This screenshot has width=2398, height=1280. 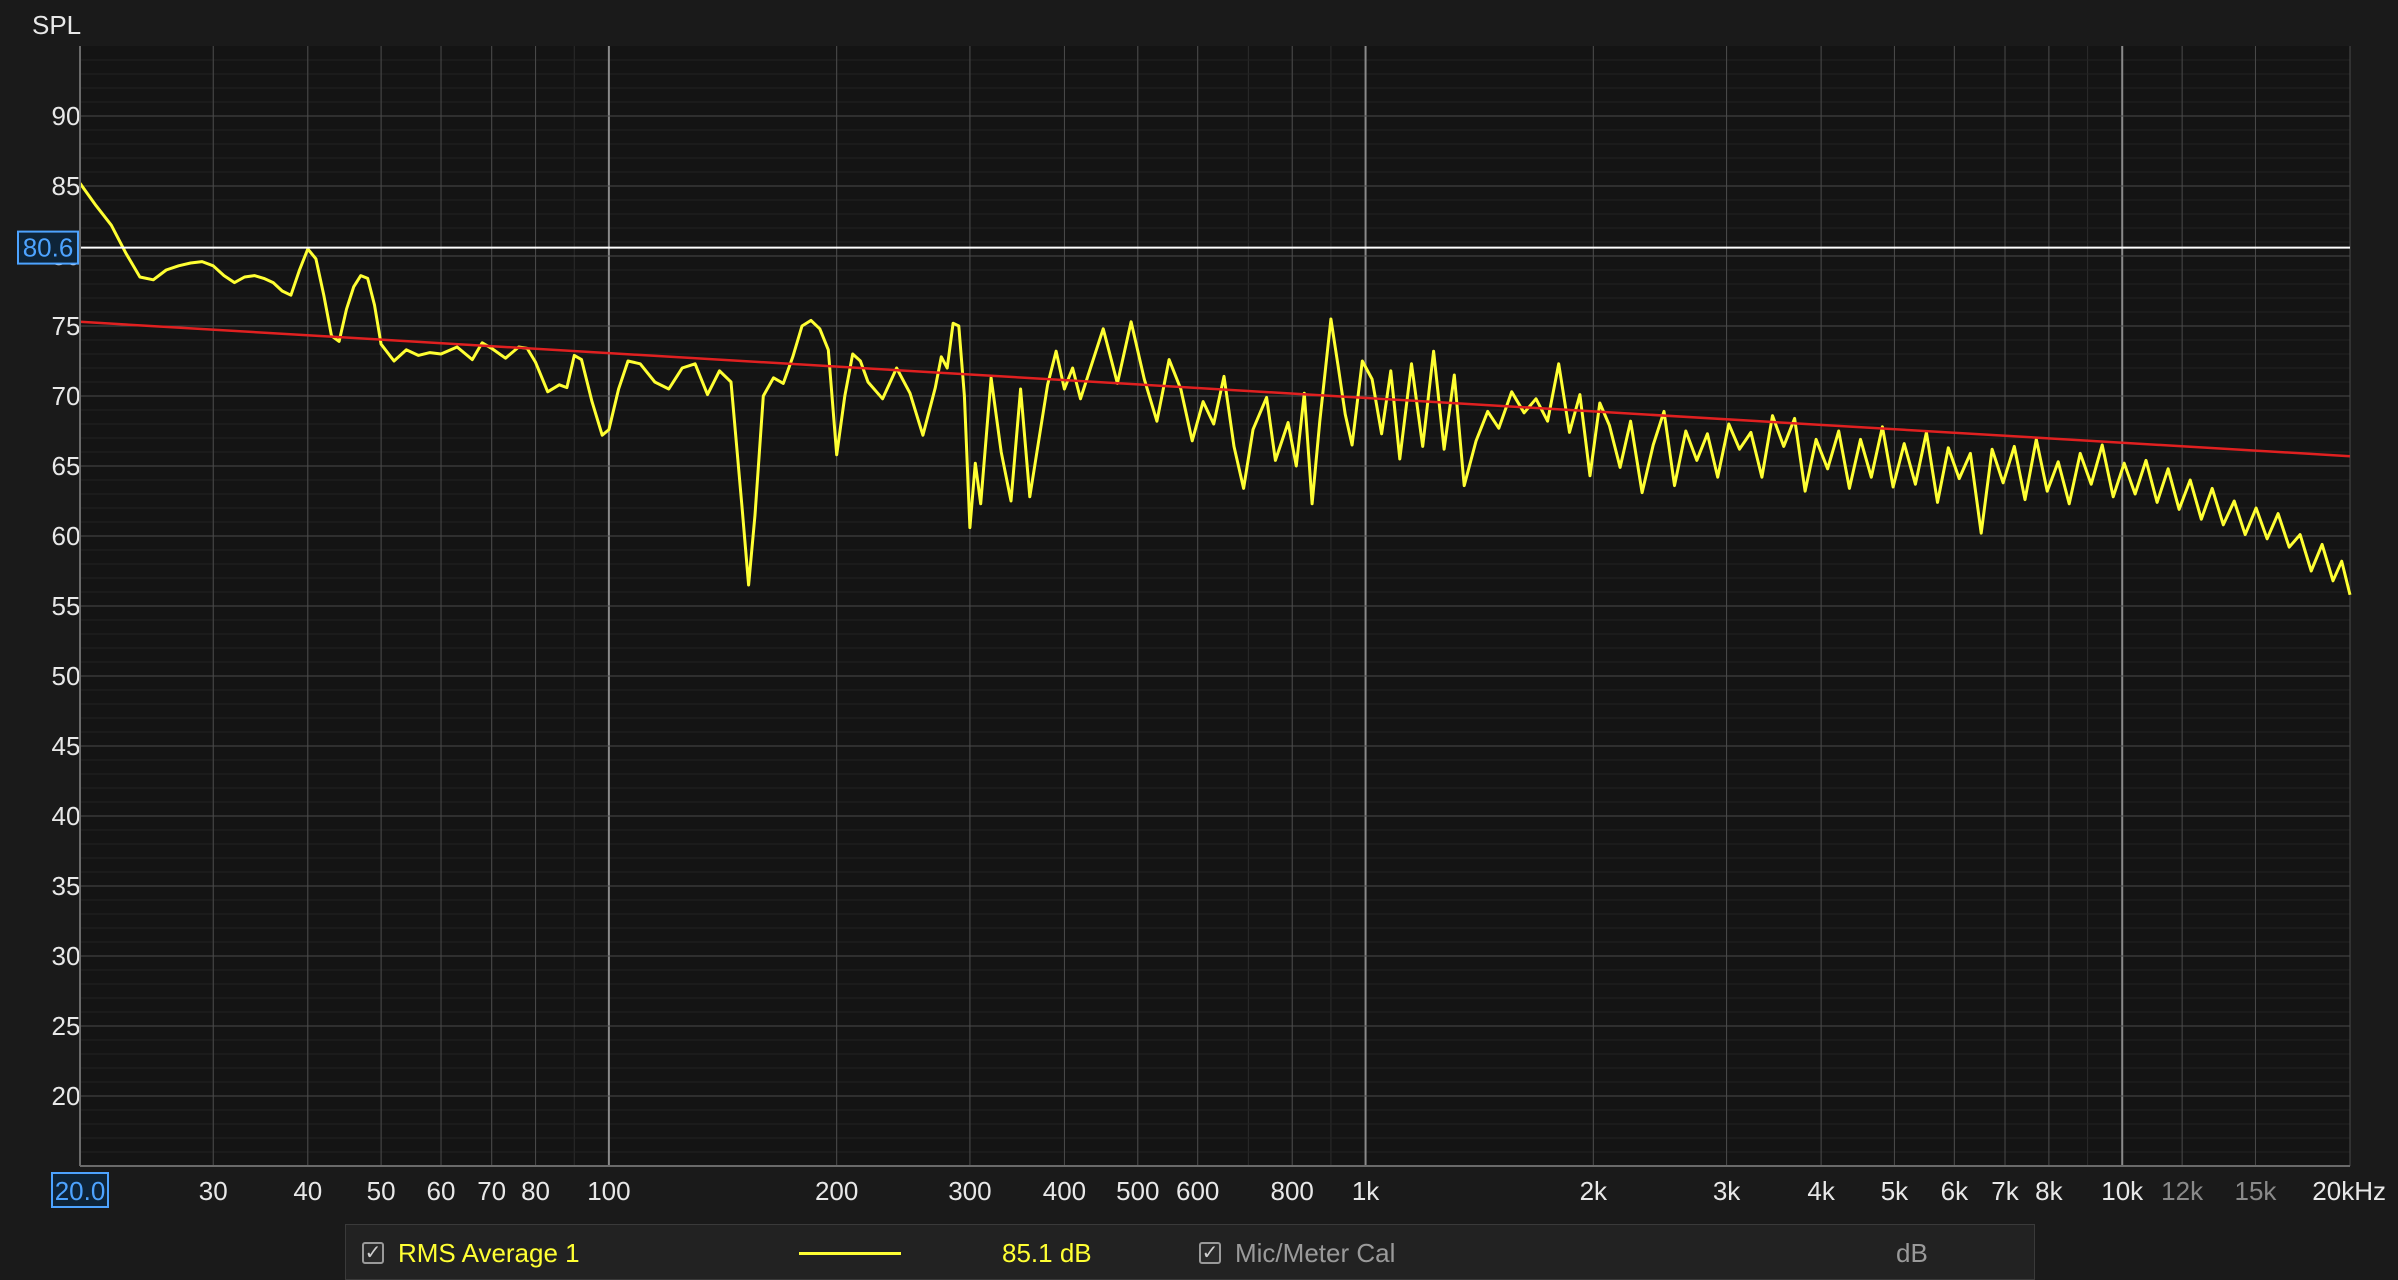 What do you see at coordinates (1366, 1191) in the screenshot?
I see `x-tick-label: 1k` at bounding box center [1366, 1191].